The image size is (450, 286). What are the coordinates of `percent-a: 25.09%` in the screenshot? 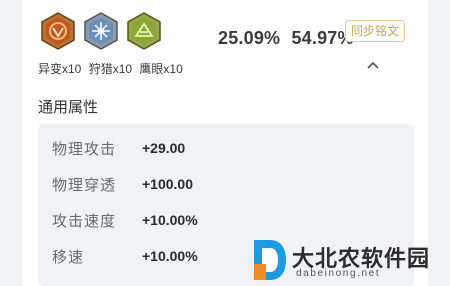 It's located at (249, 38).